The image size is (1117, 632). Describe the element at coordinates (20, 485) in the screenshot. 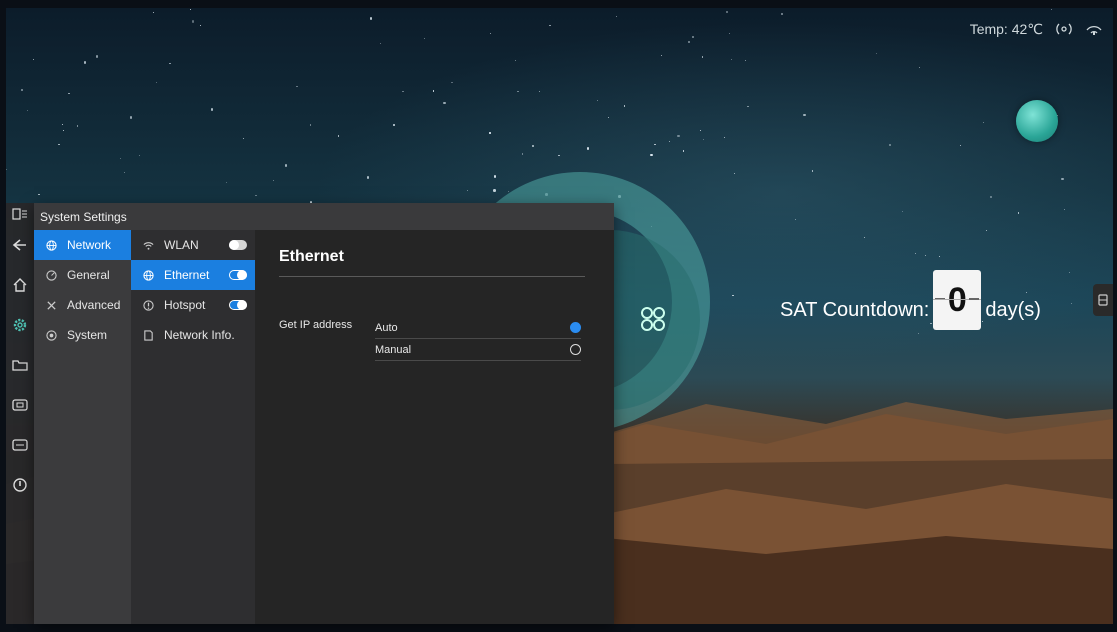

I see `dock-power-button` at that location.